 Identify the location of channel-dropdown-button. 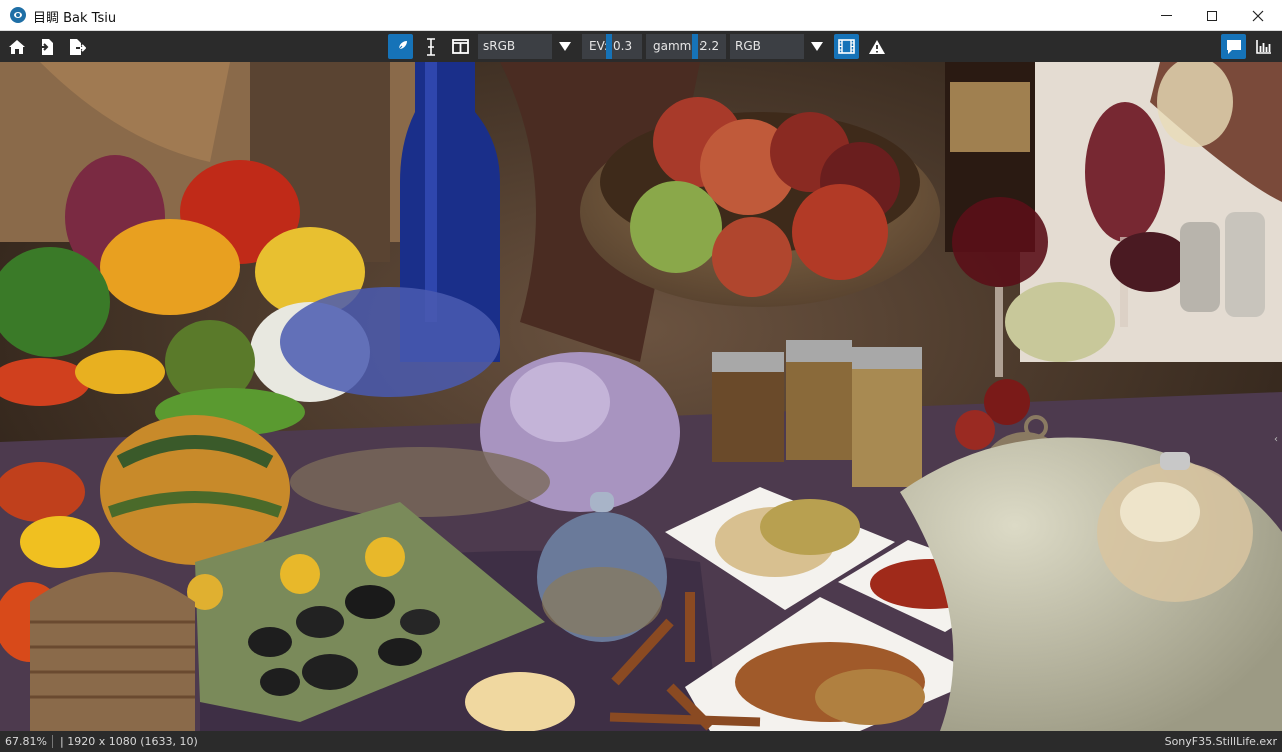
(817, 46).